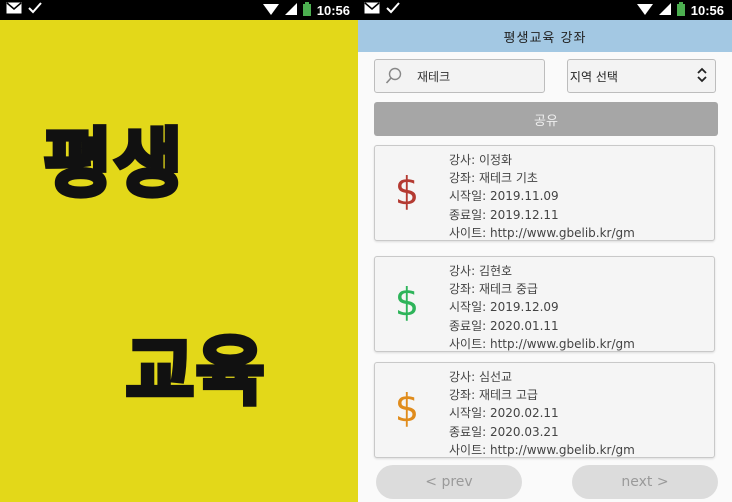 The image size is (732, 502). I want to click on status-bar-right: 10:56, so click(545, 10).